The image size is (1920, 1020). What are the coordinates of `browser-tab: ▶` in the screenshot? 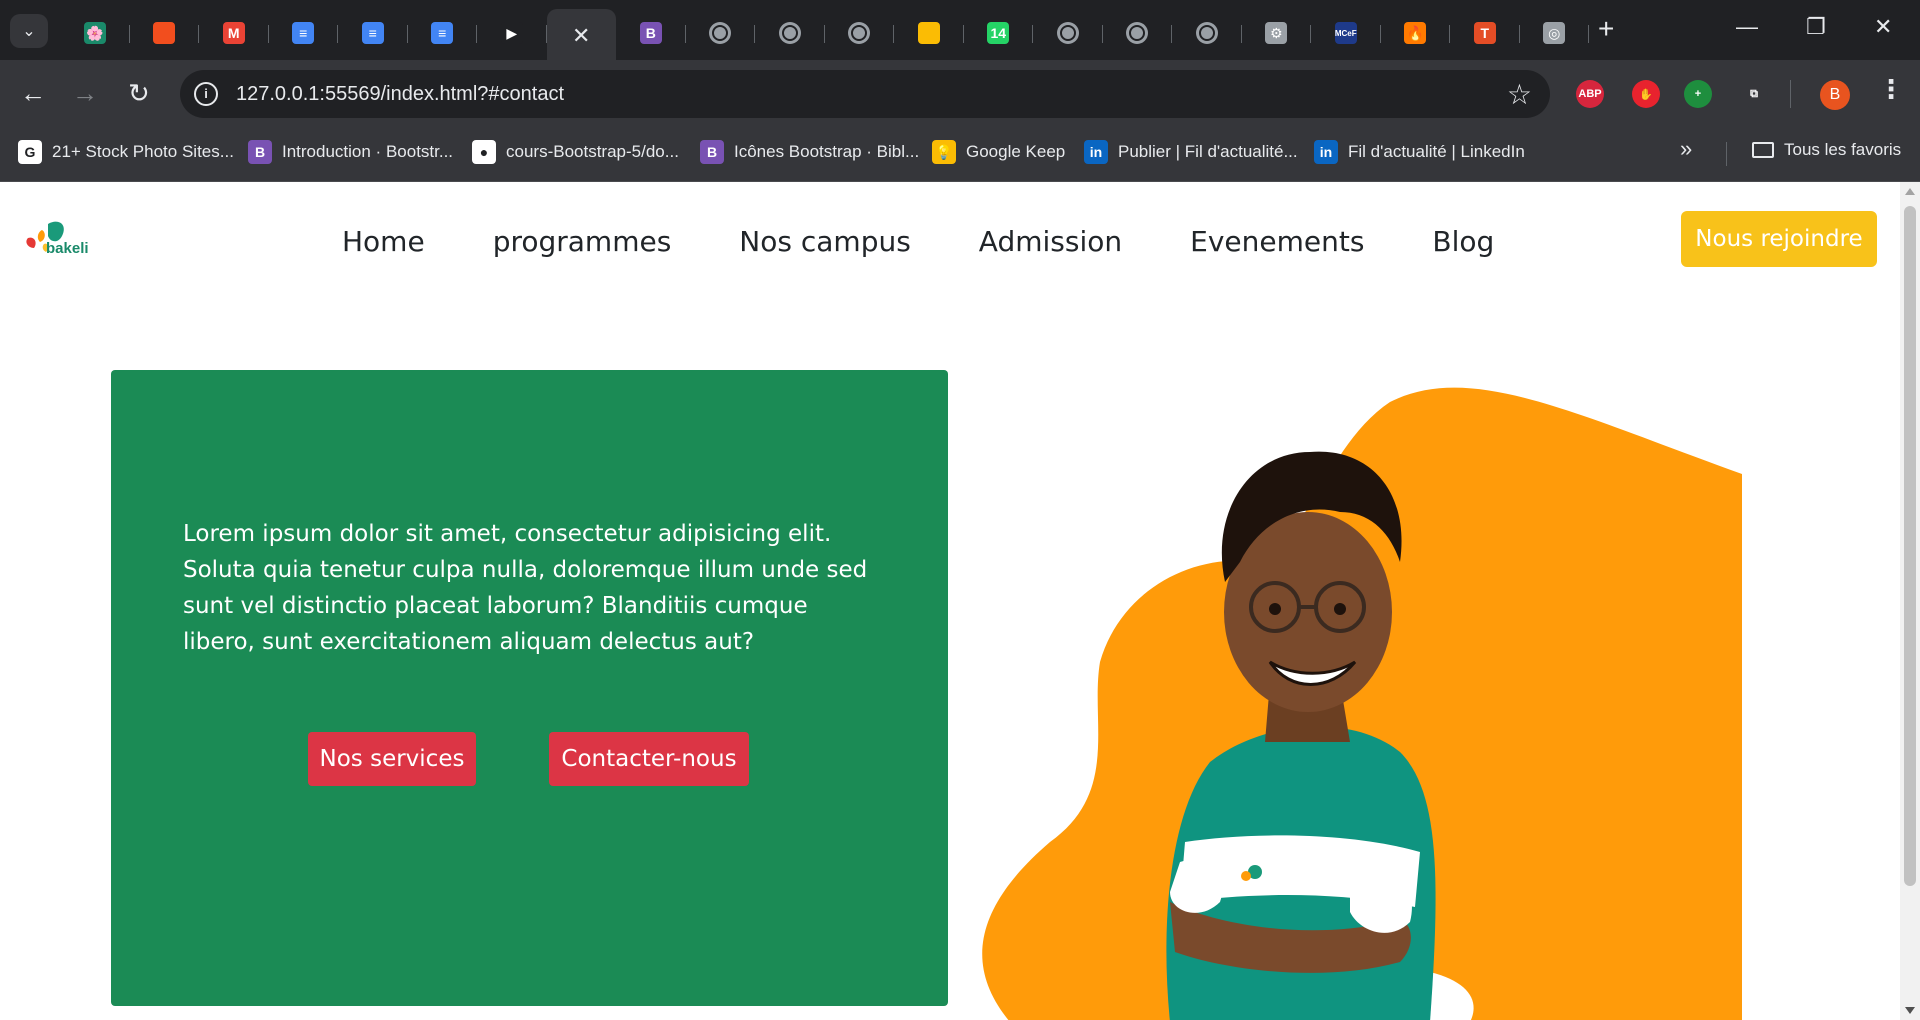 It's located at (512, 33).